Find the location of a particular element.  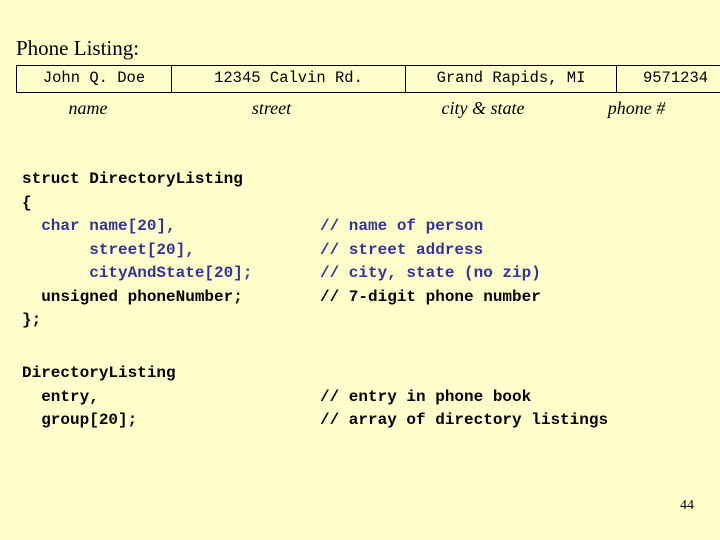

code-comment: // array of directory listings is located at coordinates (464, 420).